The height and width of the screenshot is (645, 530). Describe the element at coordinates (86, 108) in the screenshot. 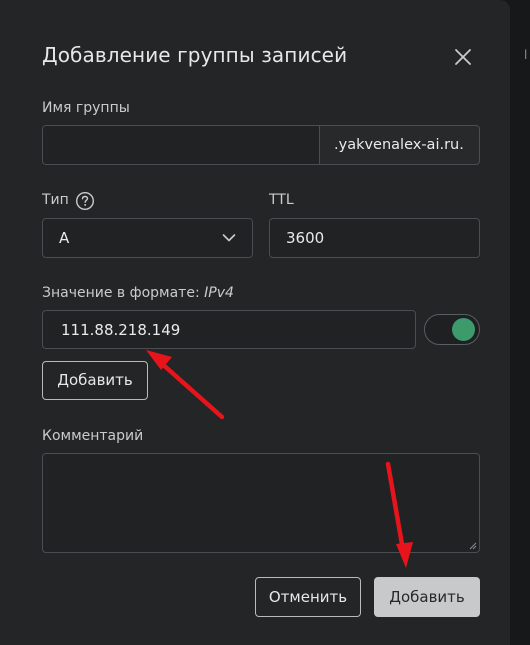

I see `group-name-label: Имя группы` at that location.